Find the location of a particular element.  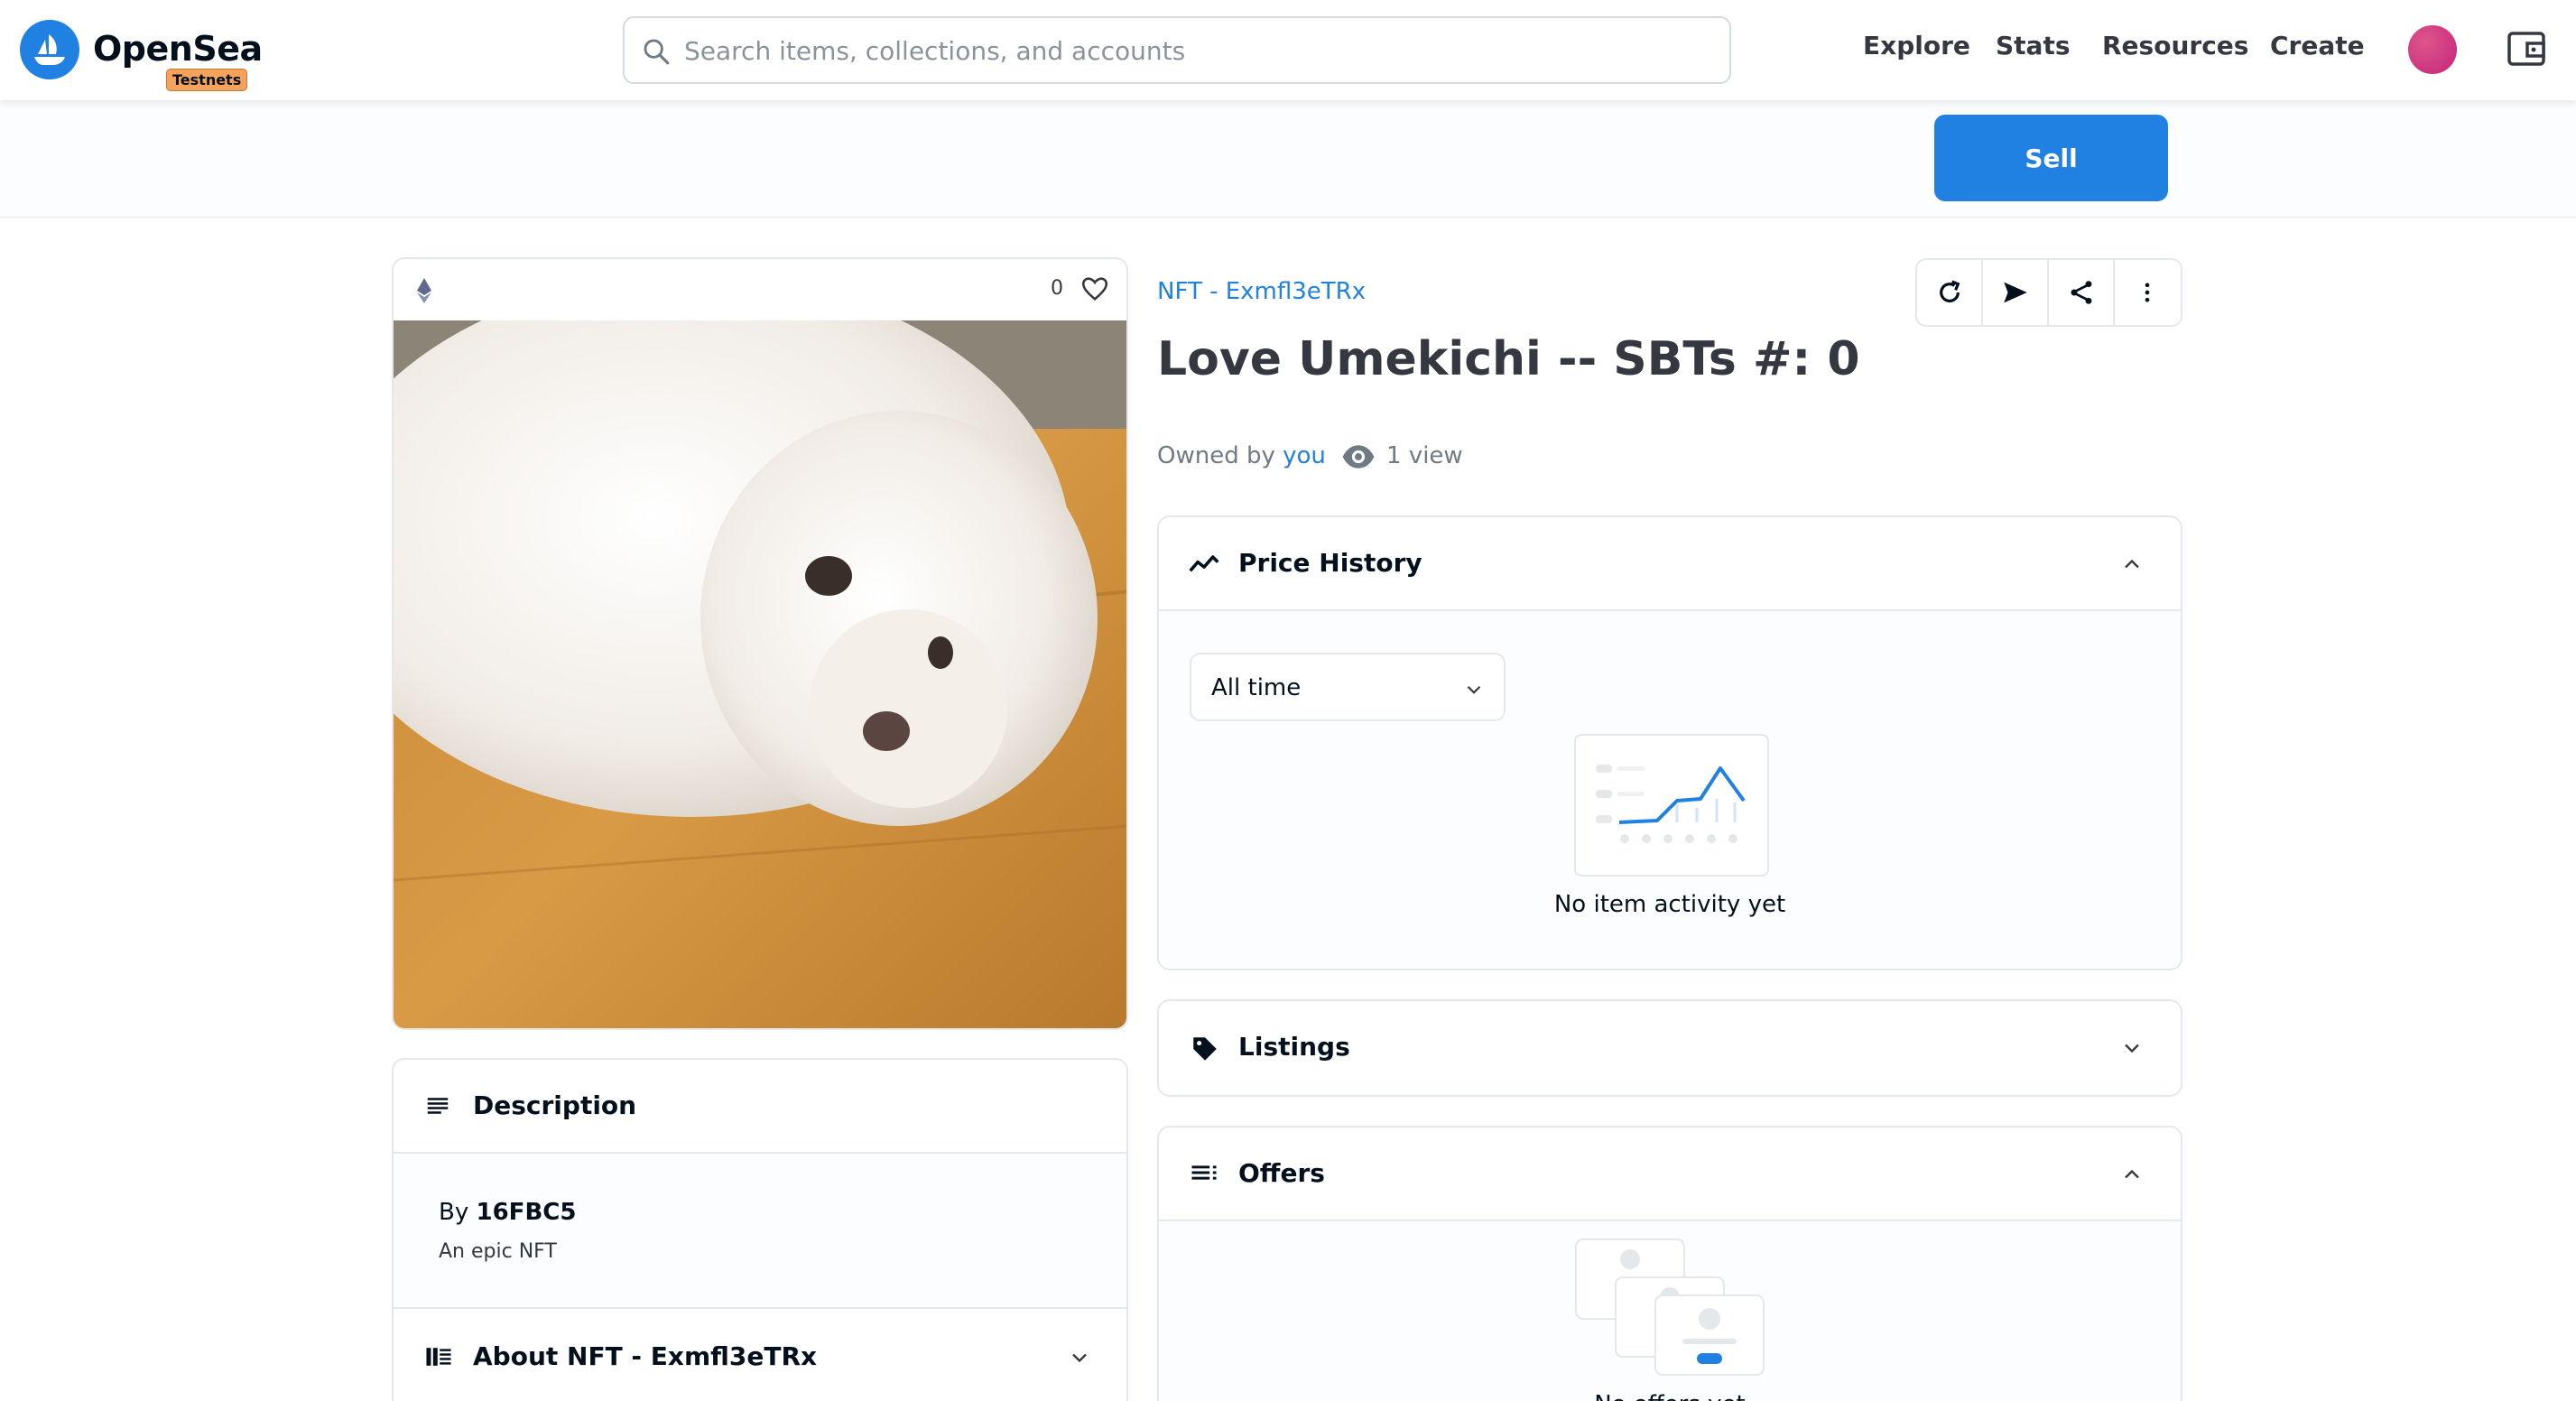

share-button is located at coordinates (2082, 292).